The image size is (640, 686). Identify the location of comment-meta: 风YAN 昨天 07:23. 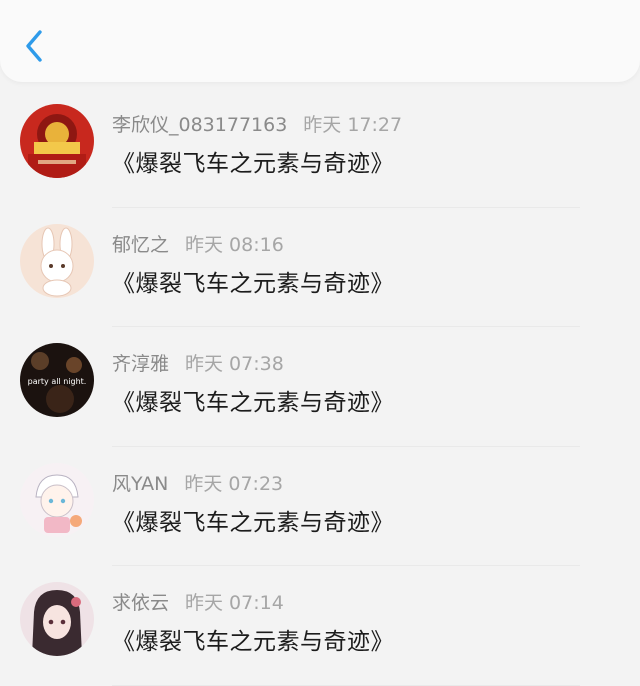
(197, 482).